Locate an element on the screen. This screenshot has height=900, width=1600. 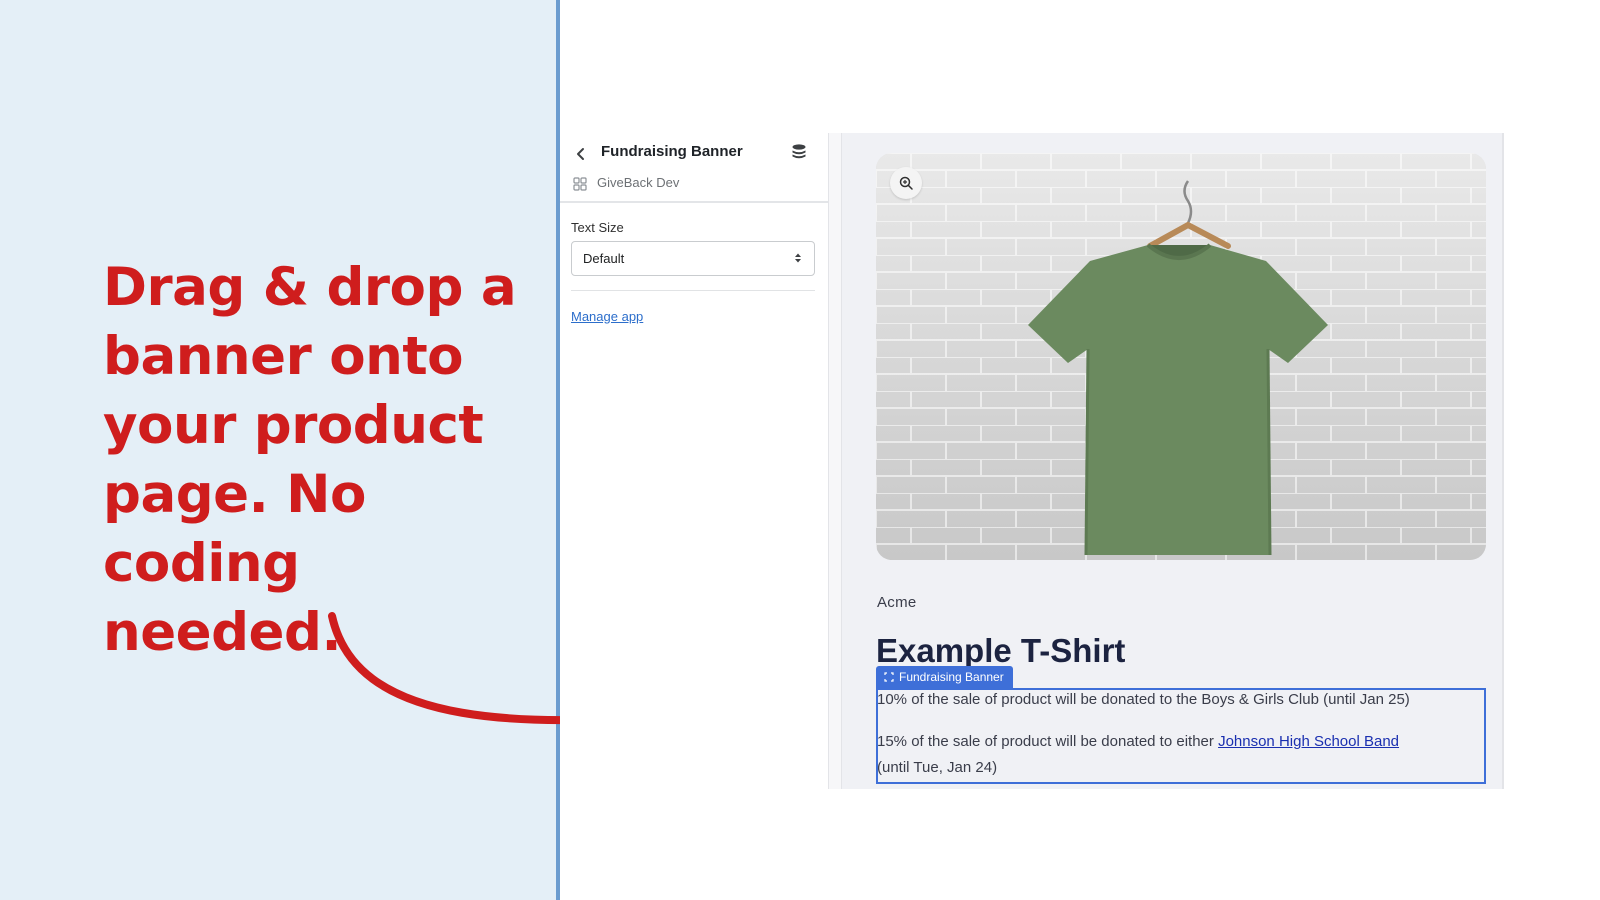
product-vendor: Acme is located at coordinates (897, 602).